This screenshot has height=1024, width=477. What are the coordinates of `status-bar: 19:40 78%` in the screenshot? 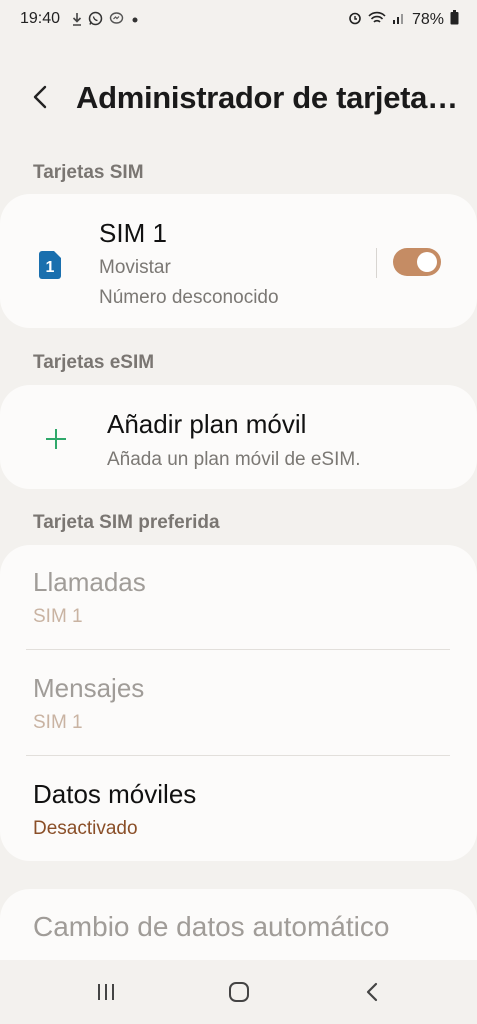 It's located at (238, 20).